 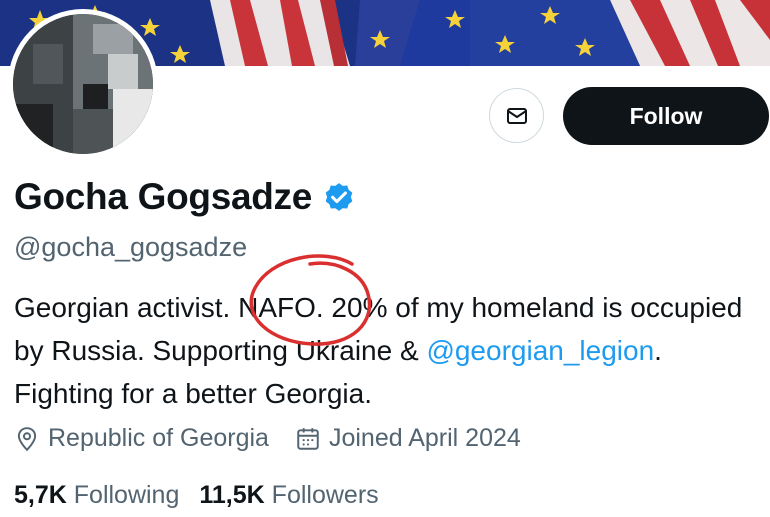 I want to click on avatar-image, so click(x=83, y=84).